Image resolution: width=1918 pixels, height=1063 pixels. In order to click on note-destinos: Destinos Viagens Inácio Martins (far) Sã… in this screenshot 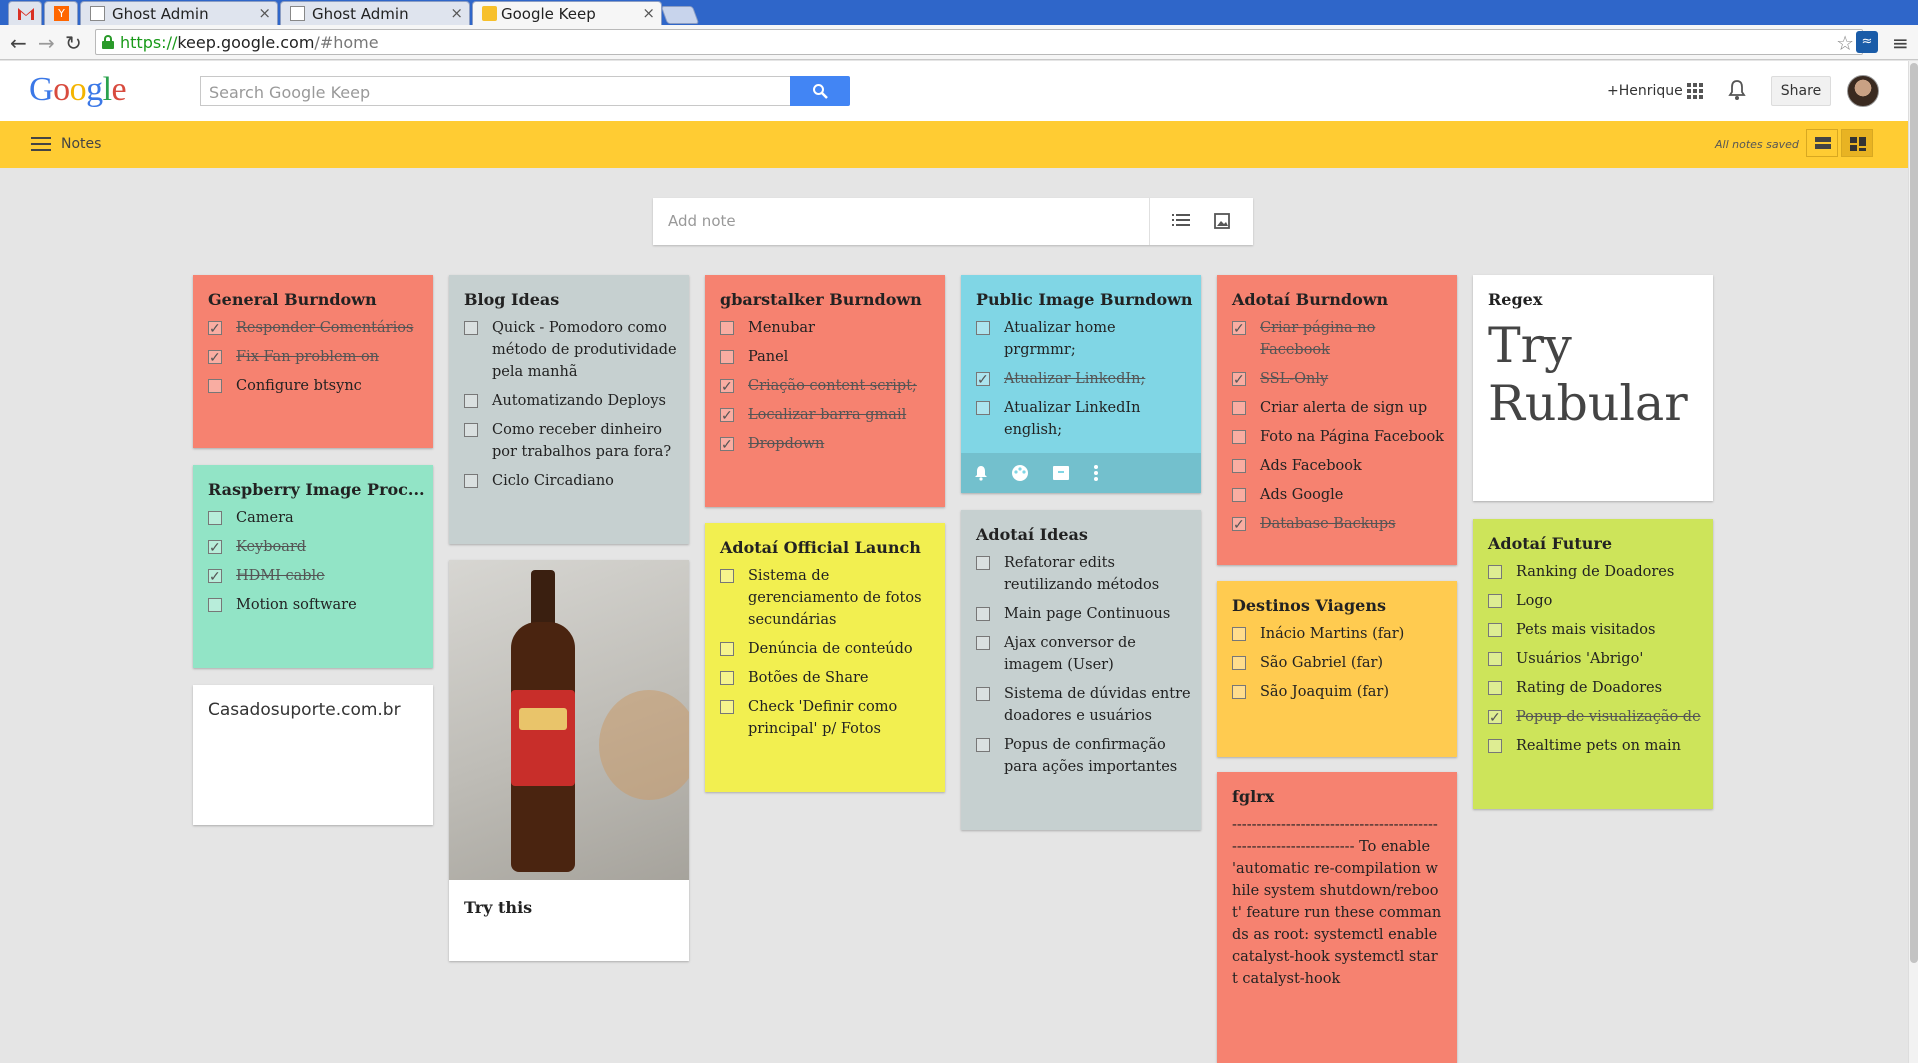, I will do `click(1337, 669)`.